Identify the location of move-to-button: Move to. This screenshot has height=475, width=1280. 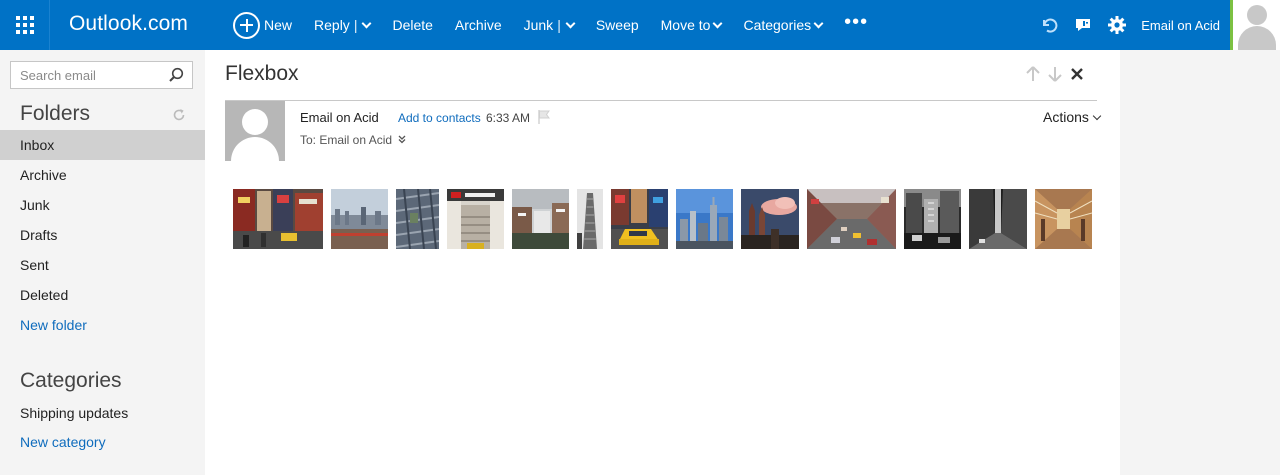
(691, 25).